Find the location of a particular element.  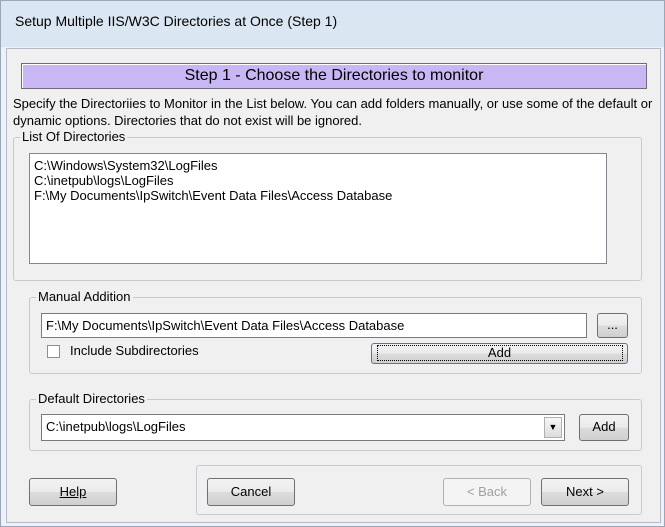

back-button: < Back is located at coordinates (487, 492).